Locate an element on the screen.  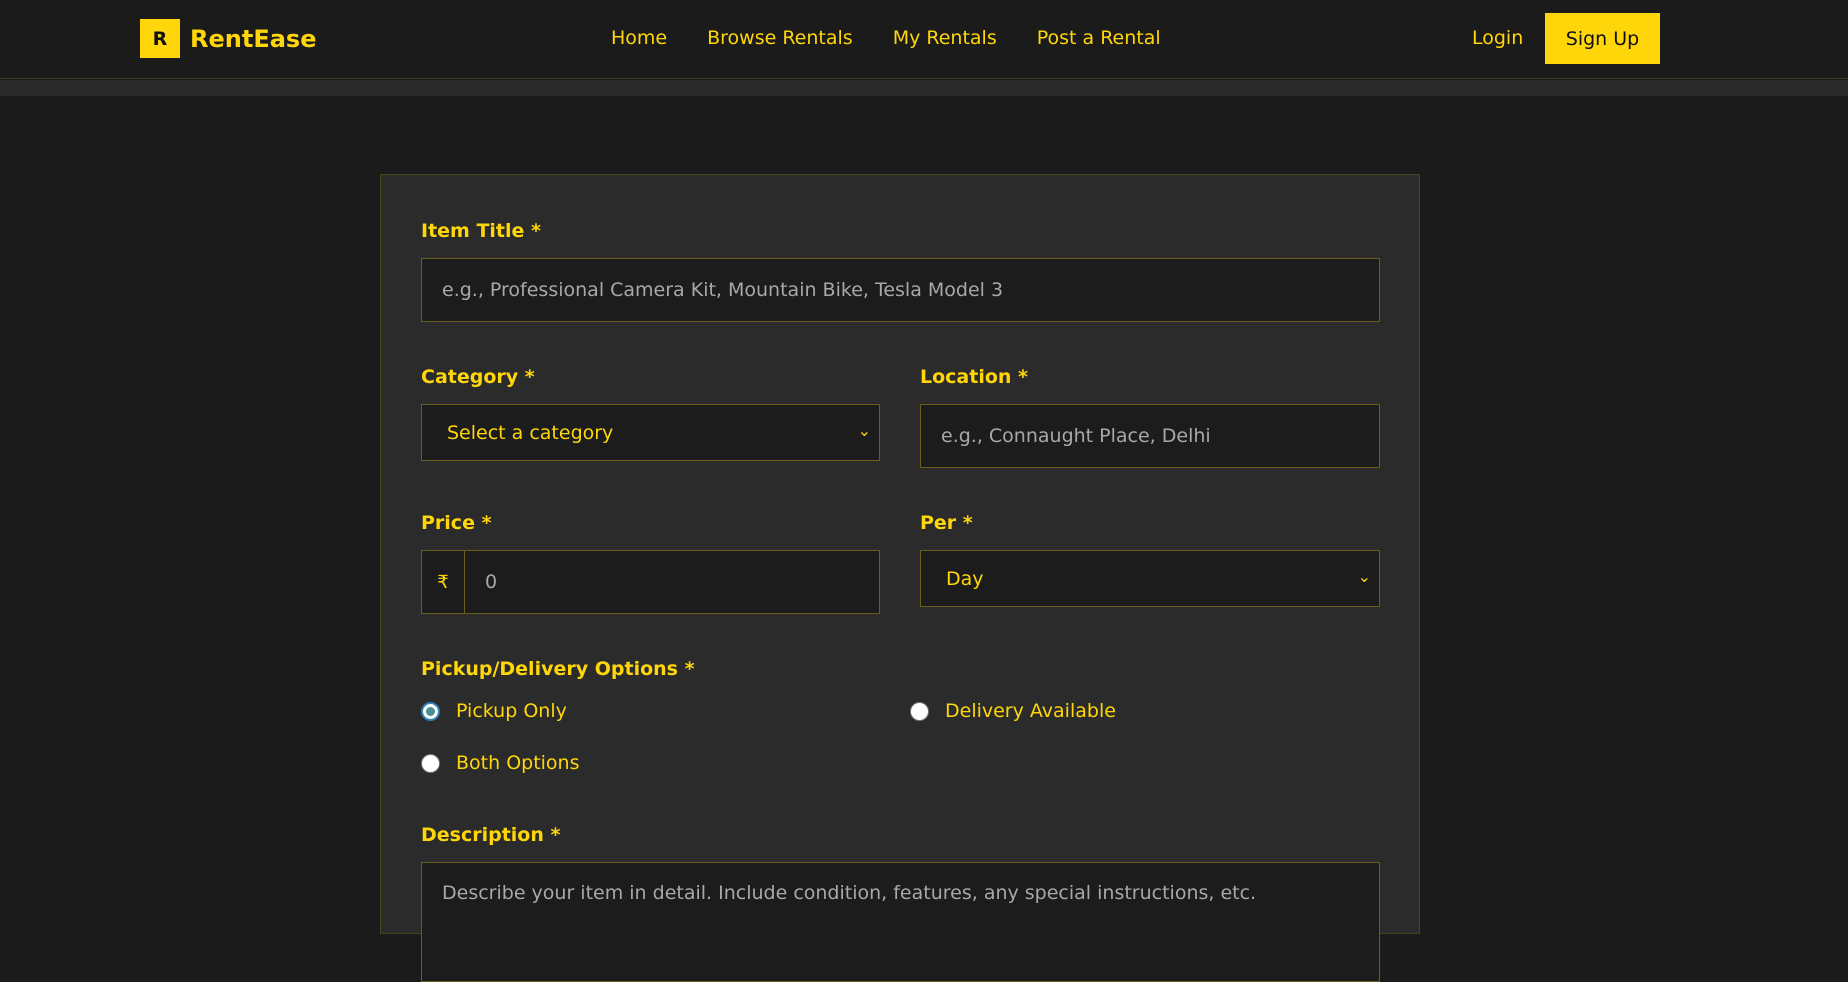
category-select-value: Select a category is located at coordinates (530, 432).